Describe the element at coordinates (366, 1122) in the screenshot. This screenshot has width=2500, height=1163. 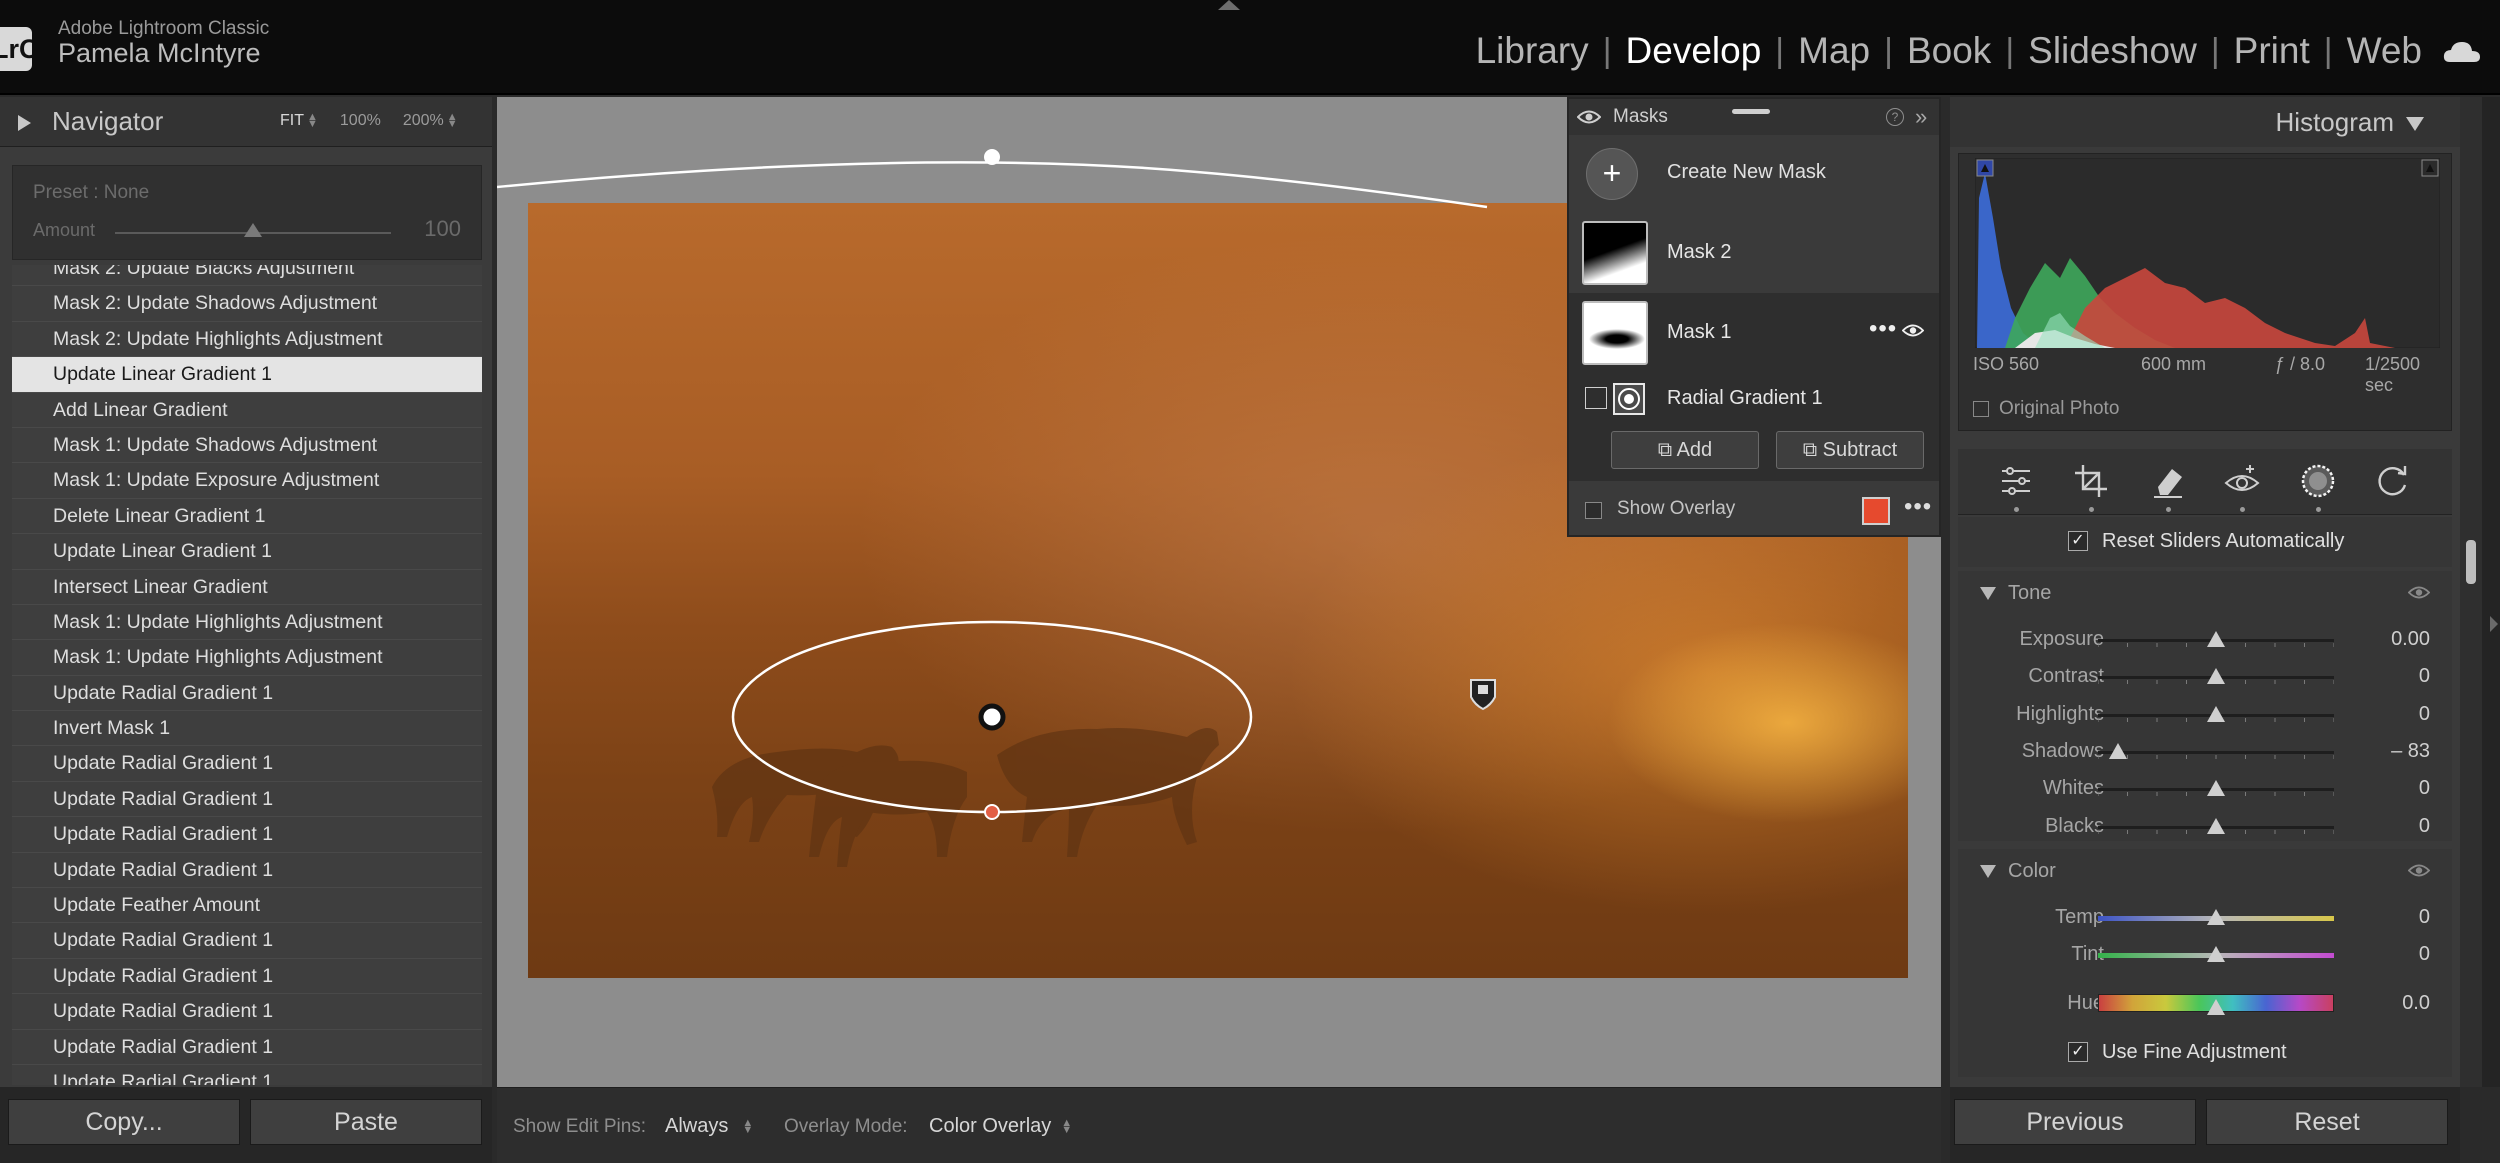
I see `paste-button: Paste` at that location.